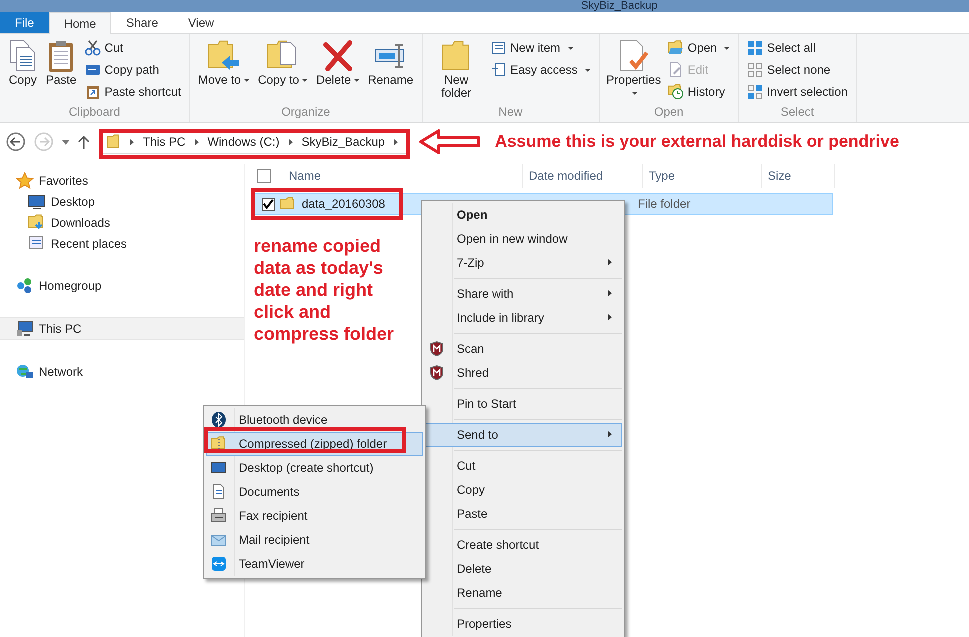 This screenshot has height=637, width=969. What do you see at coordinates (325, 290) in the screenshot?
I see `annotation-text: rename copied data as today's date and right click and compress folder` at bounding box center [325, 290].